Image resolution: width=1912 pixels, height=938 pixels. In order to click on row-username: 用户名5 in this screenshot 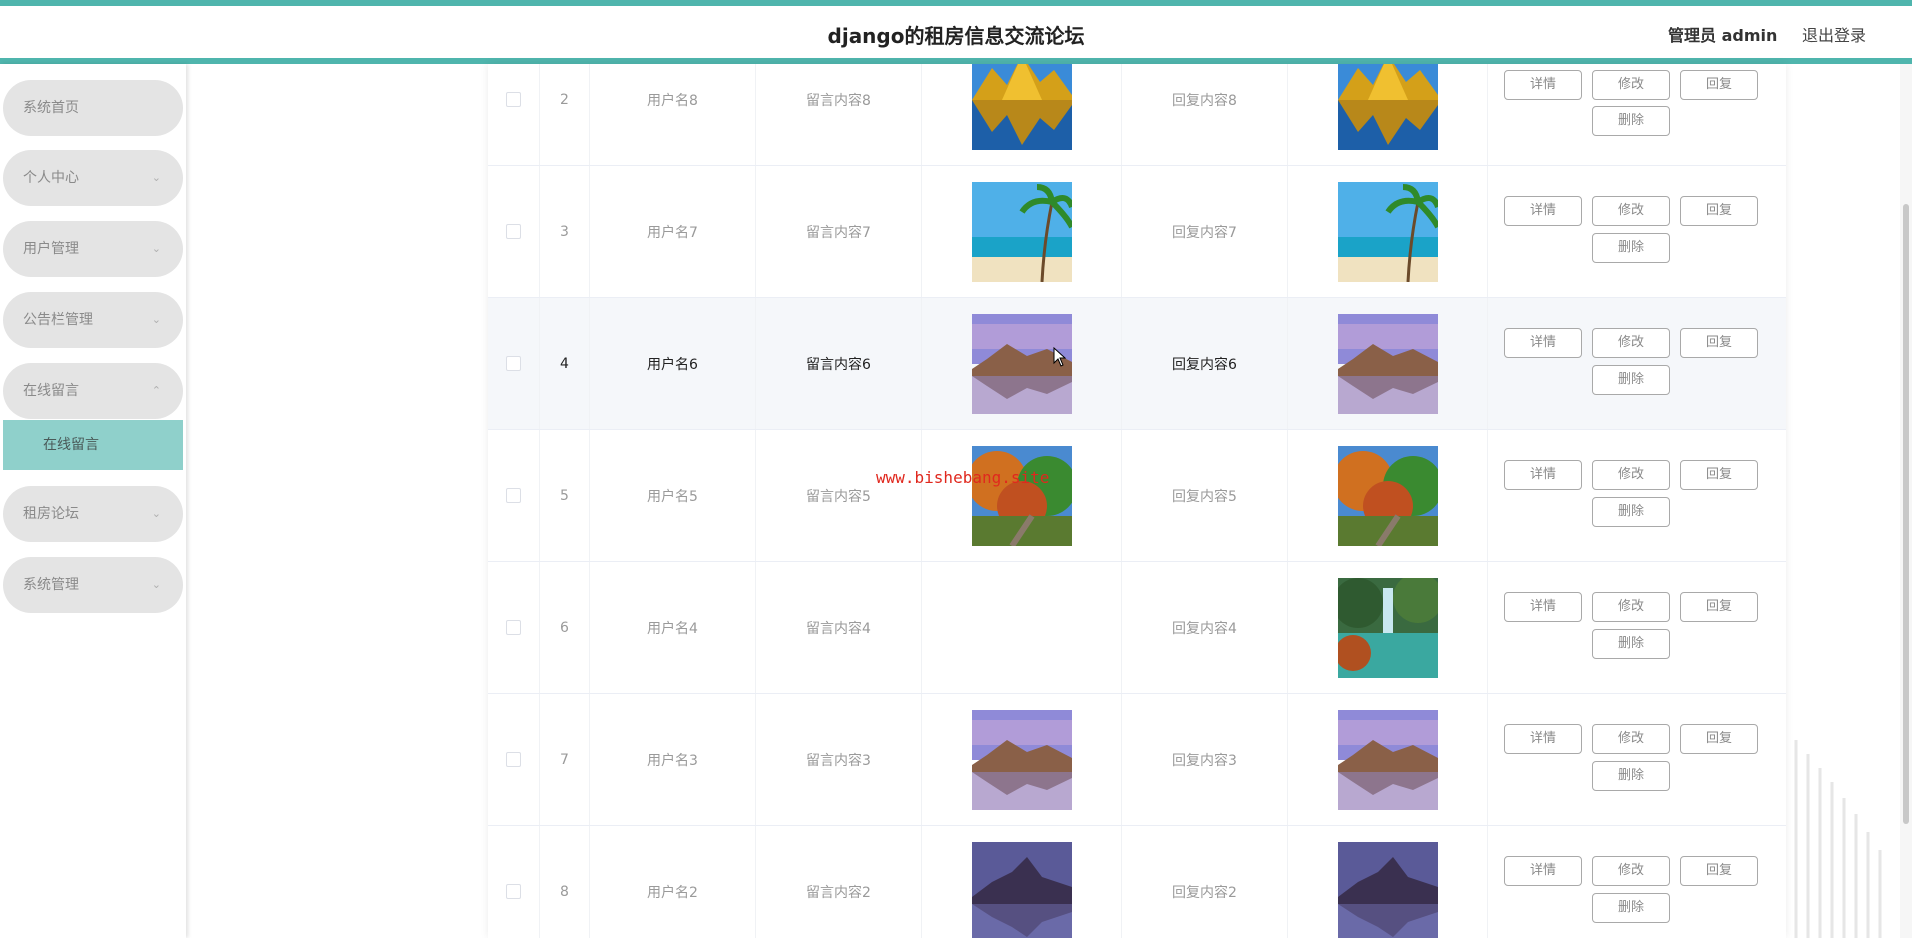, I will do `click(673, 495)`.